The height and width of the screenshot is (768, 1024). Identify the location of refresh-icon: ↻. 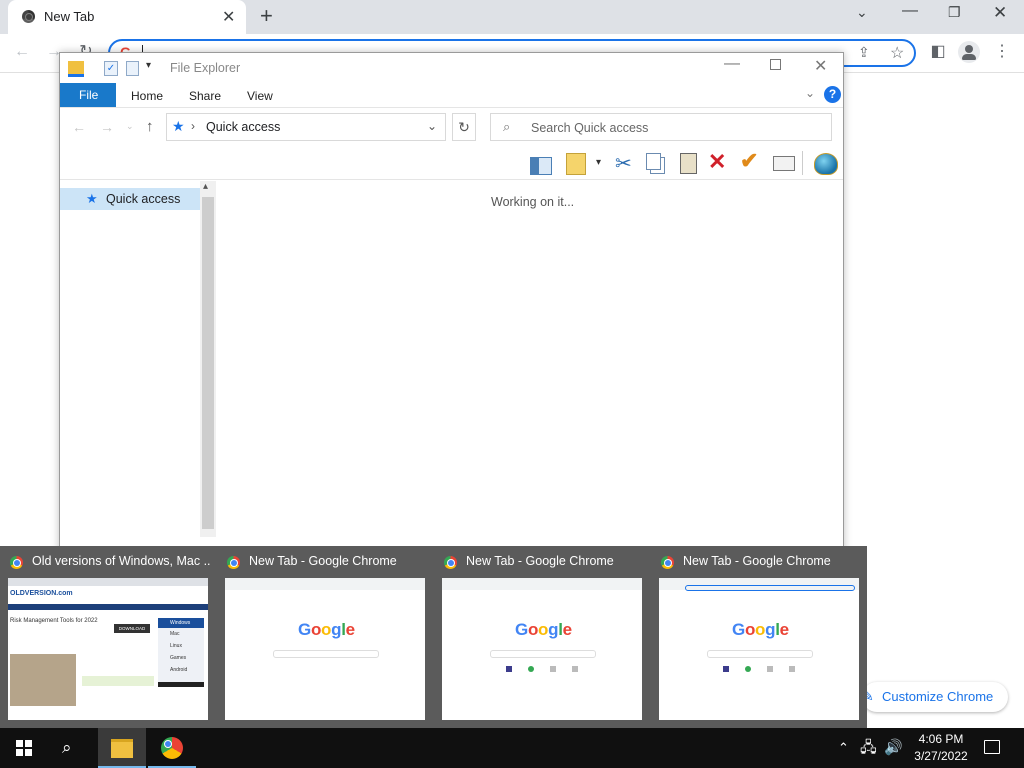
(464, 127).